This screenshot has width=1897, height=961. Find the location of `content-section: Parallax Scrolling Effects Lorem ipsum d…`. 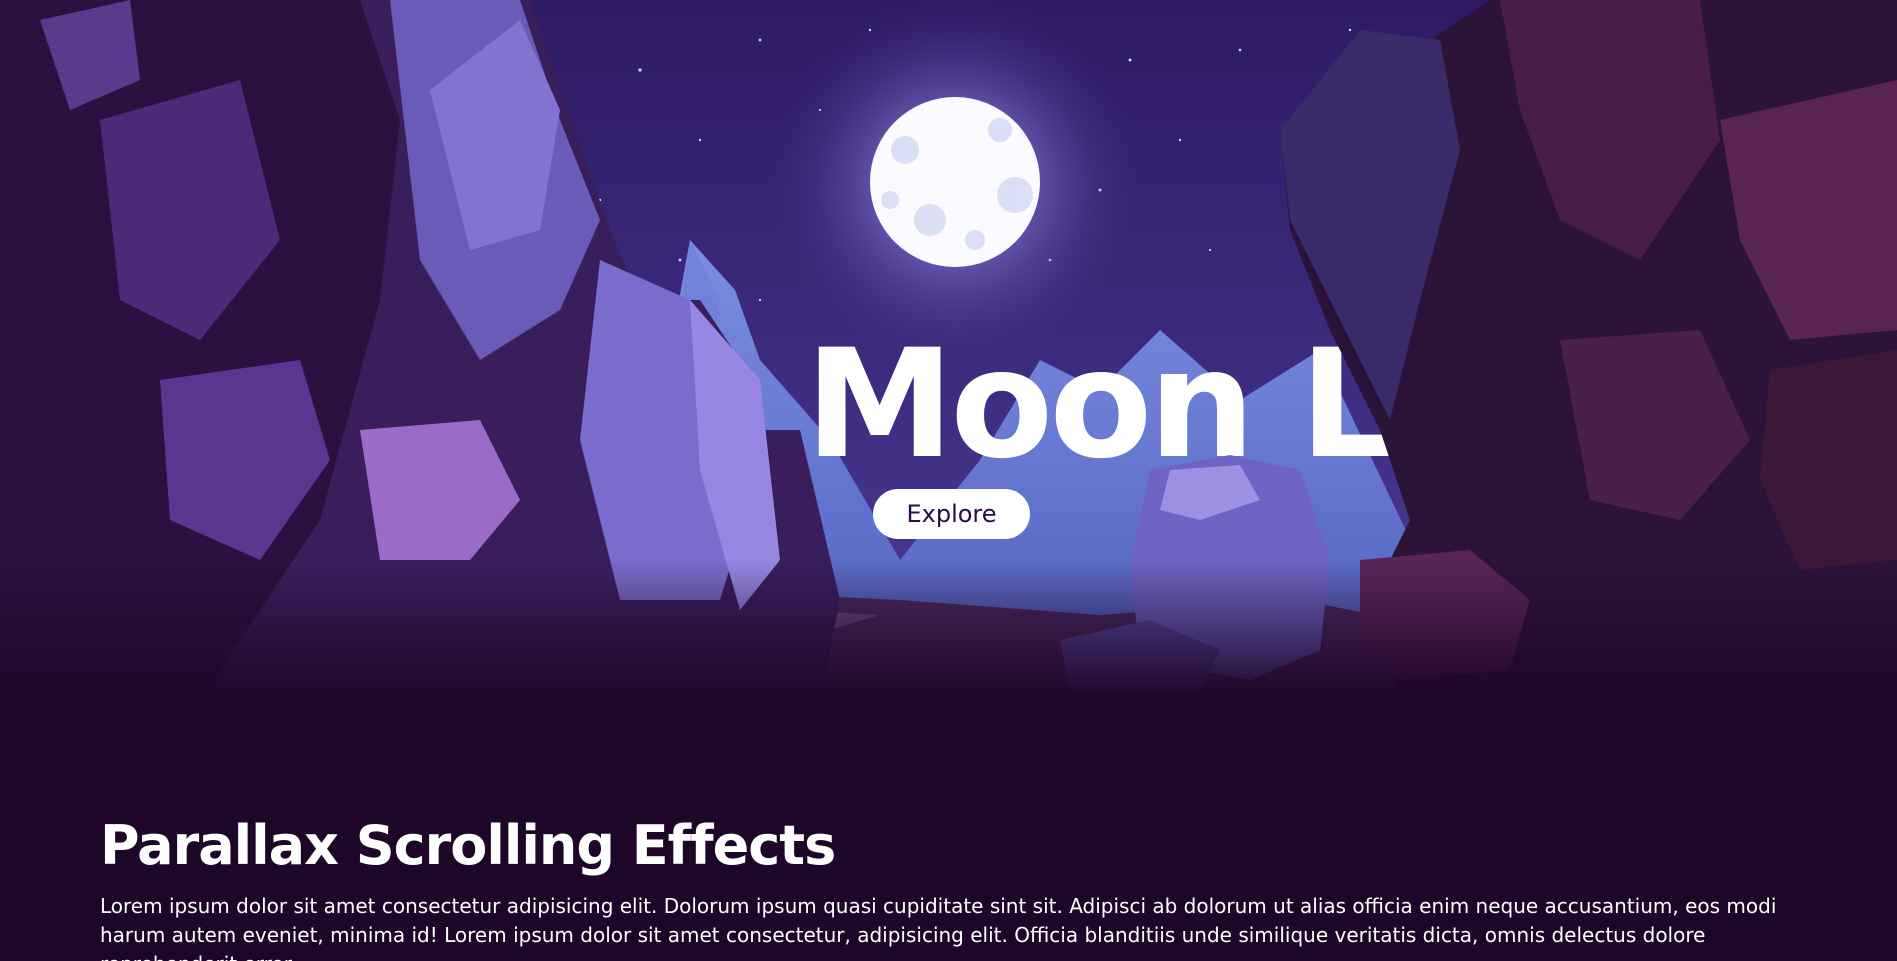

content-section: Parallax Scrolling Effects Lorem ipsum d… is located at coordinates (950, 885).